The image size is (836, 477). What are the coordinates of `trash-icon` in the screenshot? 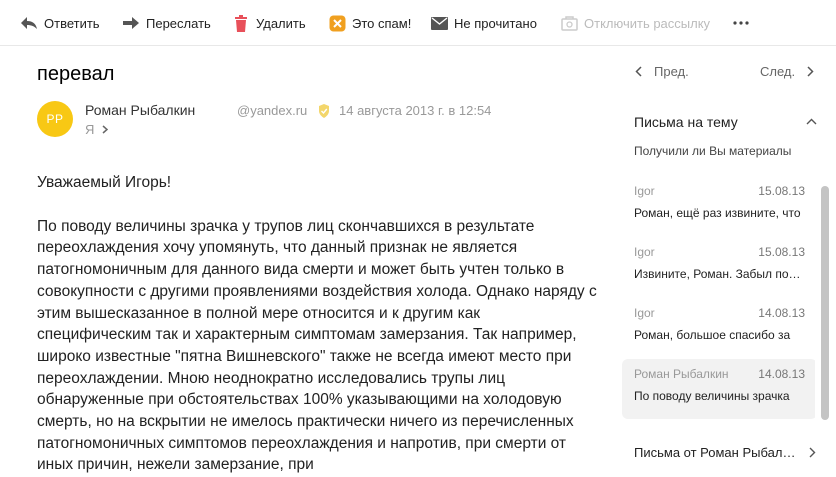 It's located at (241, 23).